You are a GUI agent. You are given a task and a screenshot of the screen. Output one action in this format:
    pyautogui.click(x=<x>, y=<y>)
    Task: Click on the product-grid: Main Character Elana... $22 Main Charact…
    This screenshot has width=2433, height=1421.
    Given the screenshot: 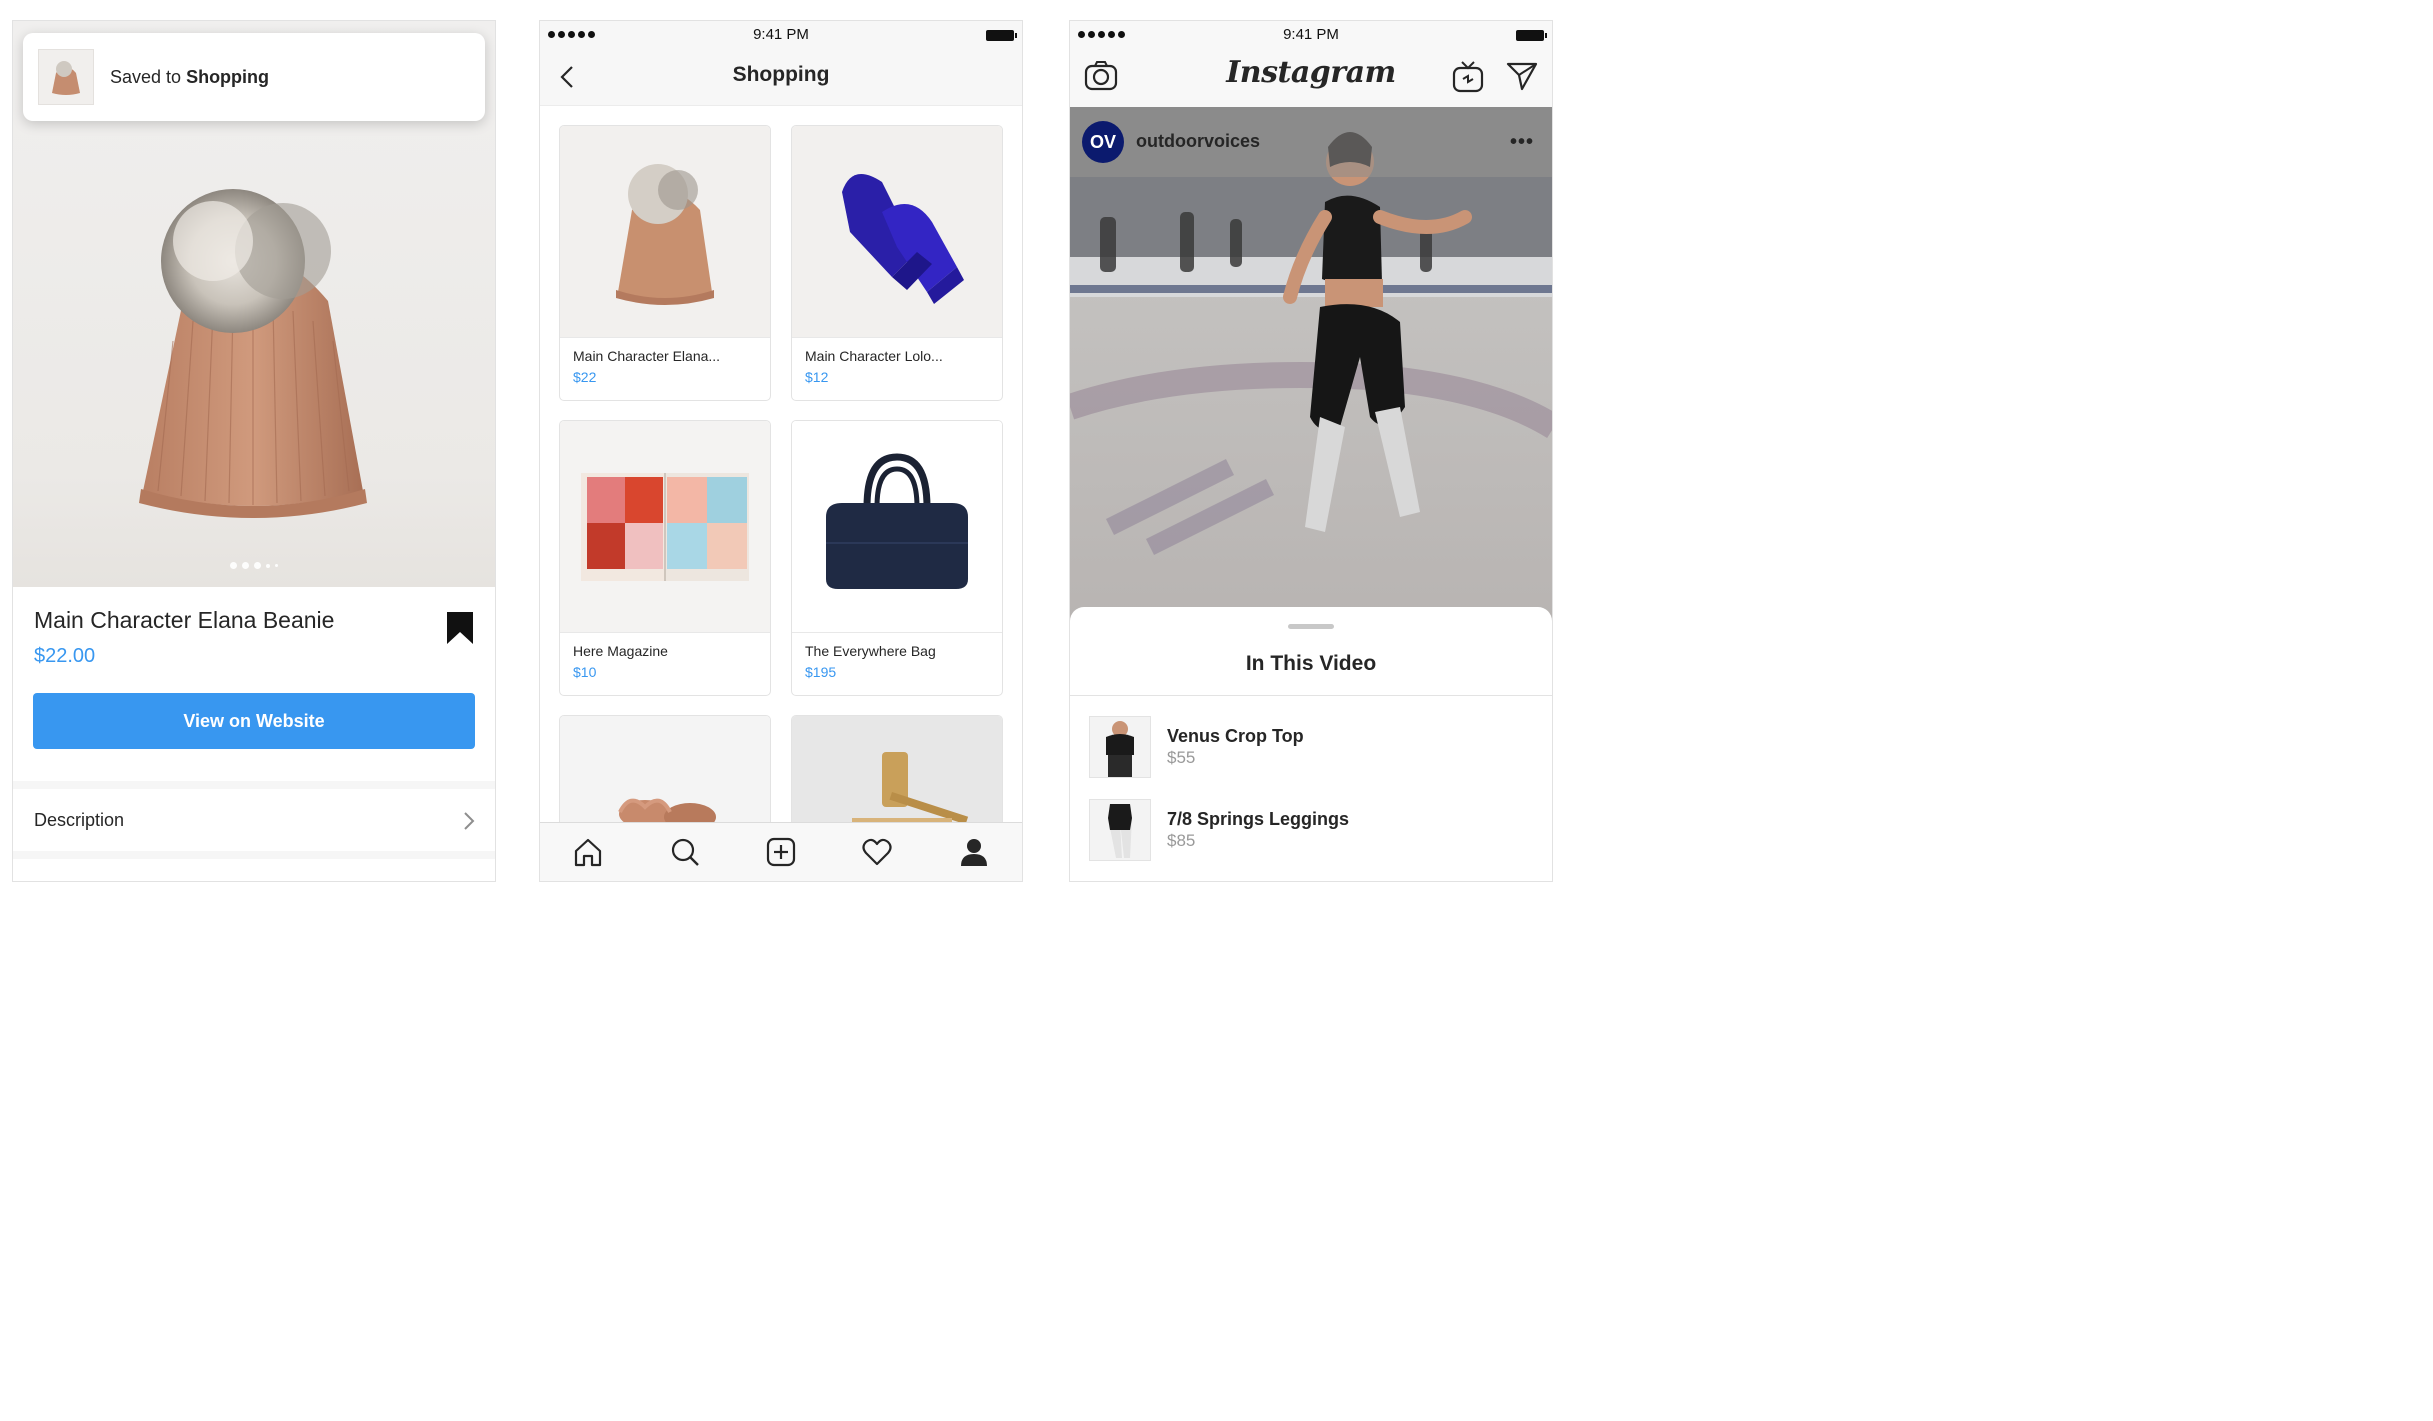 What is the action you would take?
    pyautogui.click(x=781, y=474)
    